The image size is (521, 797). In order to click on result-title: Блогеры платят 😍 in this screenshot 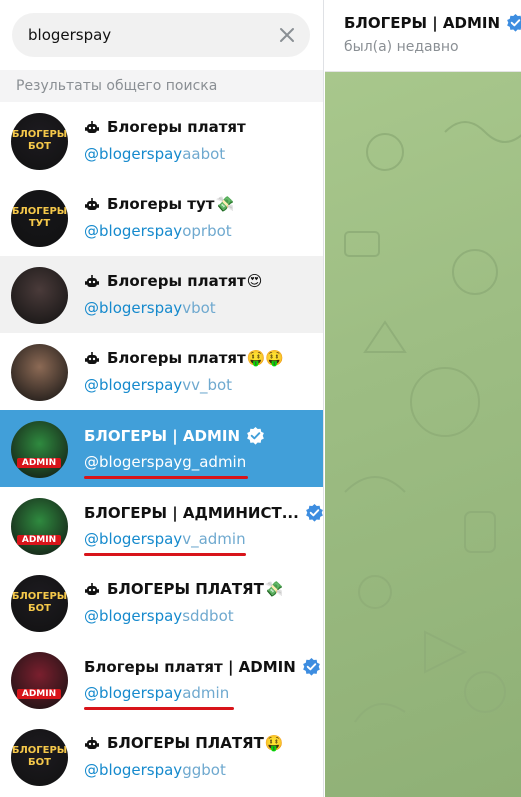, I will do `click(173, 281)`.